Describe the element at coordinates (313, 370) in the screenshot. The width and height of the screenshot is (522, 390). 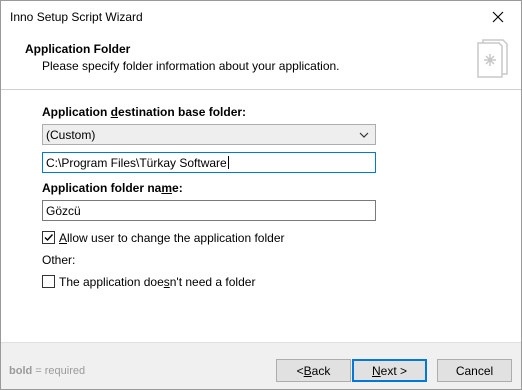
I see `back-button: < Back` at that location.